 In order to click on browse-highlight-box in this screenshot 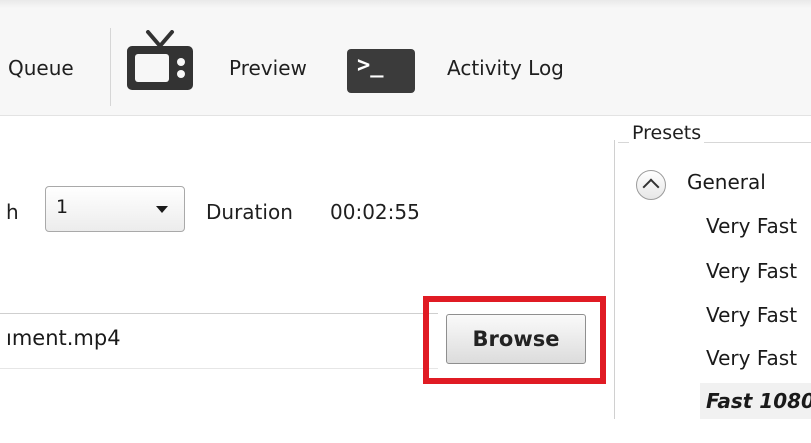, I will do `click(514, 340)`.